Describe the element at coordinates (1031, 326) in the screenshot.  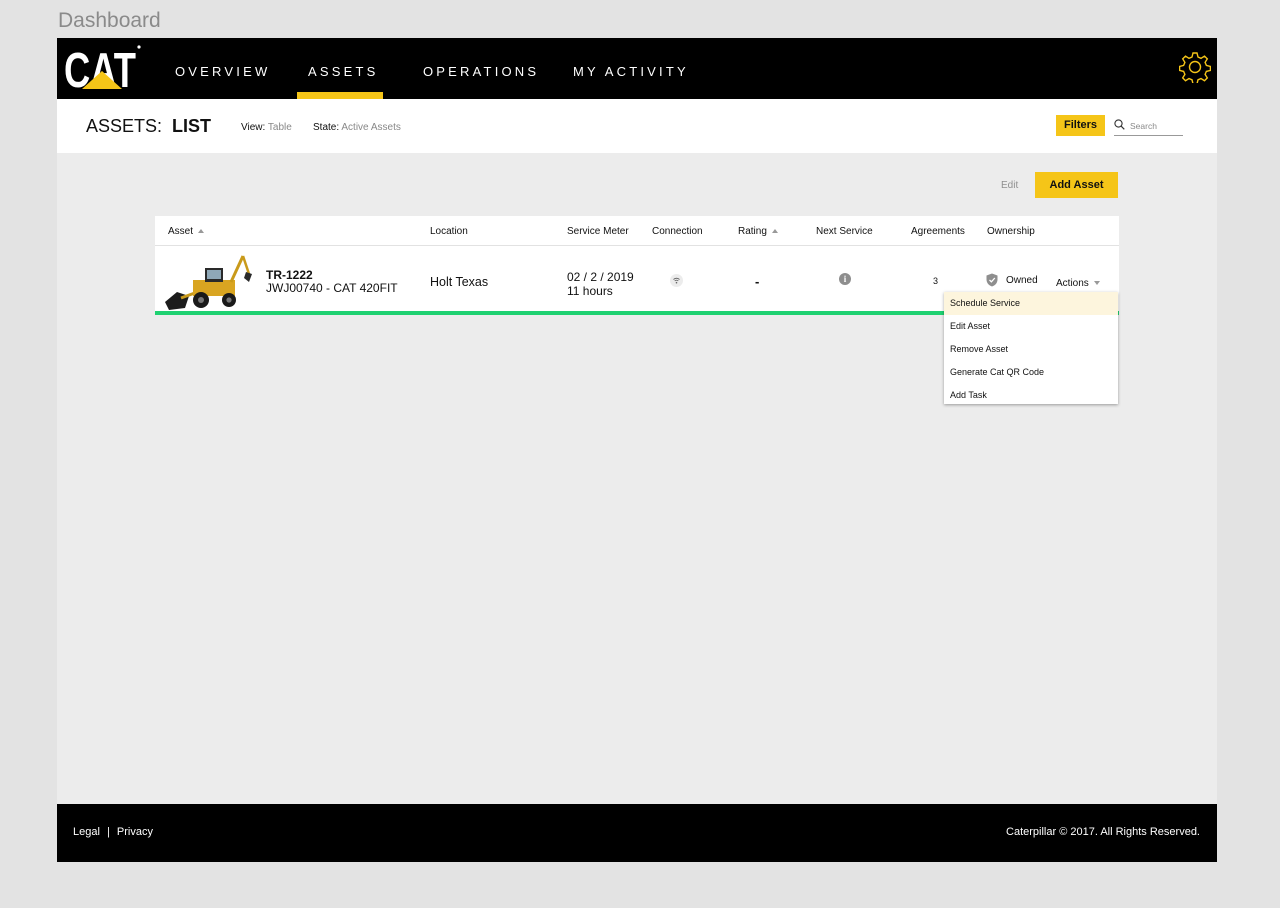
I see `menu-item-edit-asset: Edit Asset` at that location.